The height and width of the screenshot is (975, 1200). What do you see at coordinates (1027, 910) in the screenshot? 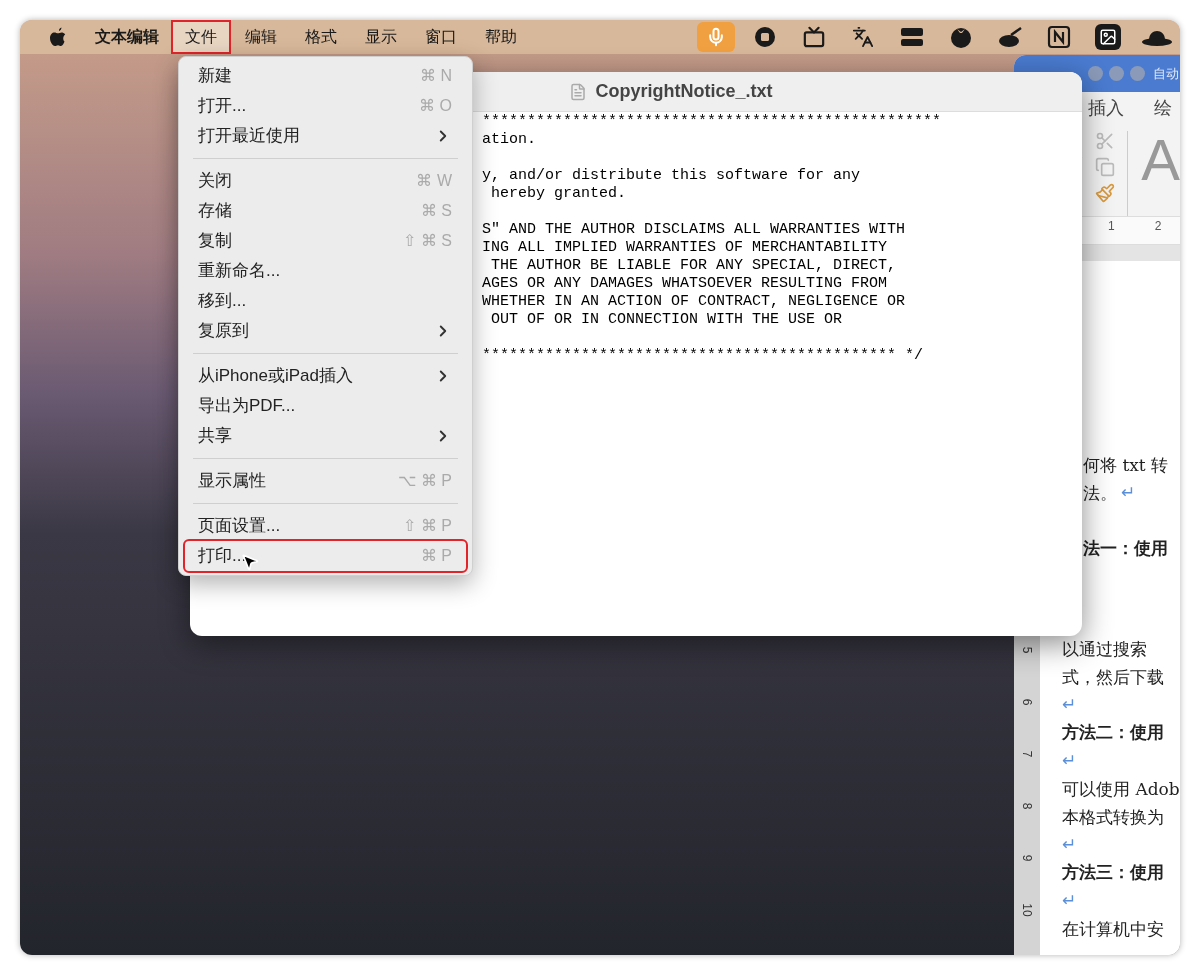
I see `ruler-number: 10` at bounding box center [1027, 910].